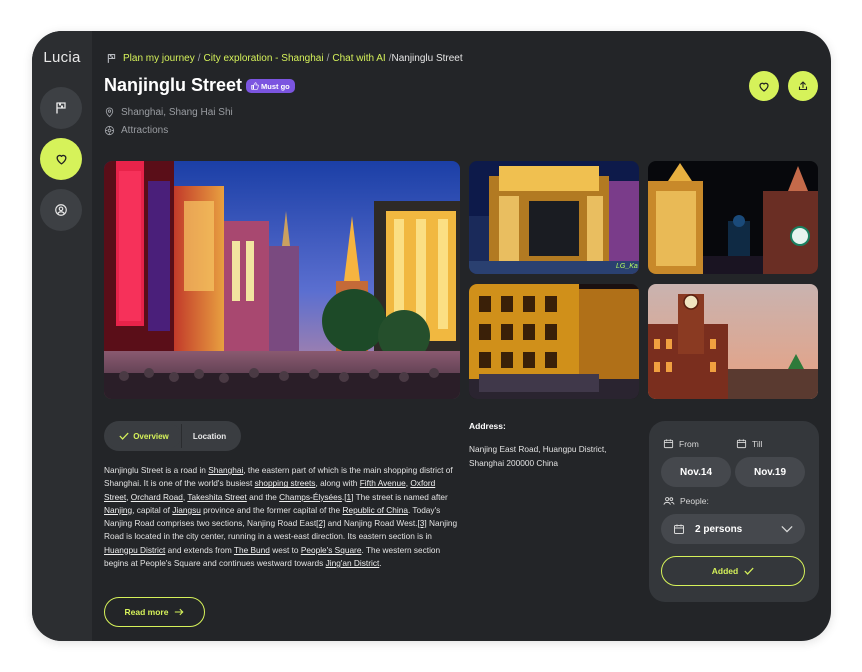  What do you see at coordinates (719, 529) in the screenshot?
I see `persons-value: 2 persons` at bounding box center [719, 529].